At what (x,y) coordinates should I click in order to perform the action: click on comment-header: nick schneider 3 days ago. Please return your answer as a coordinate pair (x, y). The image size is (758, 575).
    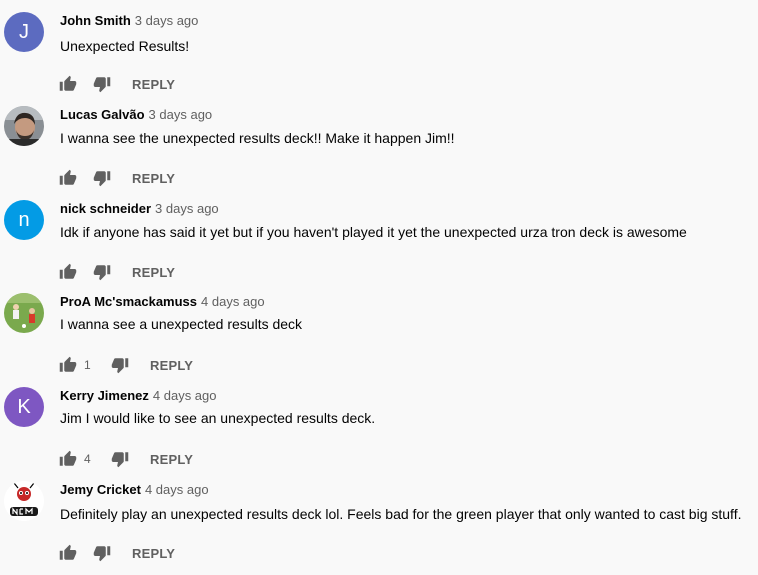
    Looking at the image, I should click on (139, 209).